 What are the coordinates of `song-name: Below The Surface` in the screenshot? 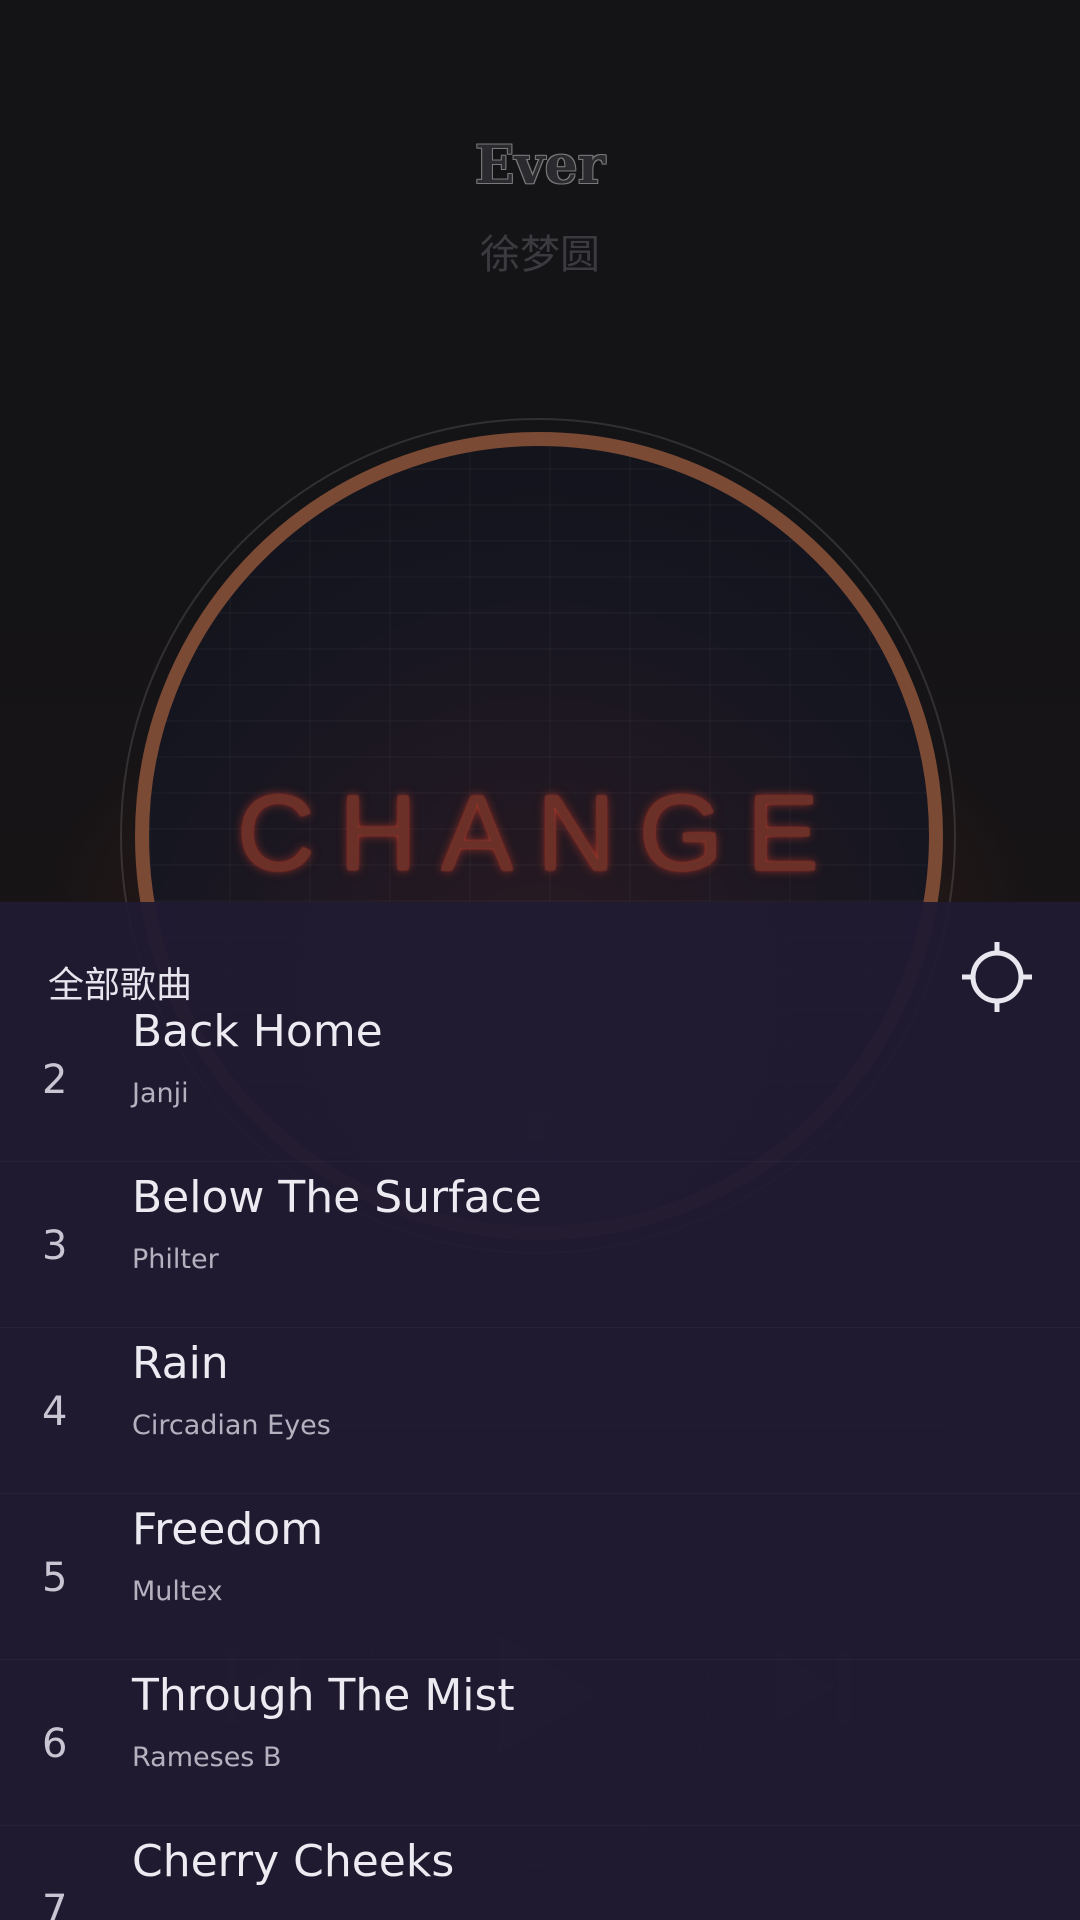 It's located at (337, 1197).